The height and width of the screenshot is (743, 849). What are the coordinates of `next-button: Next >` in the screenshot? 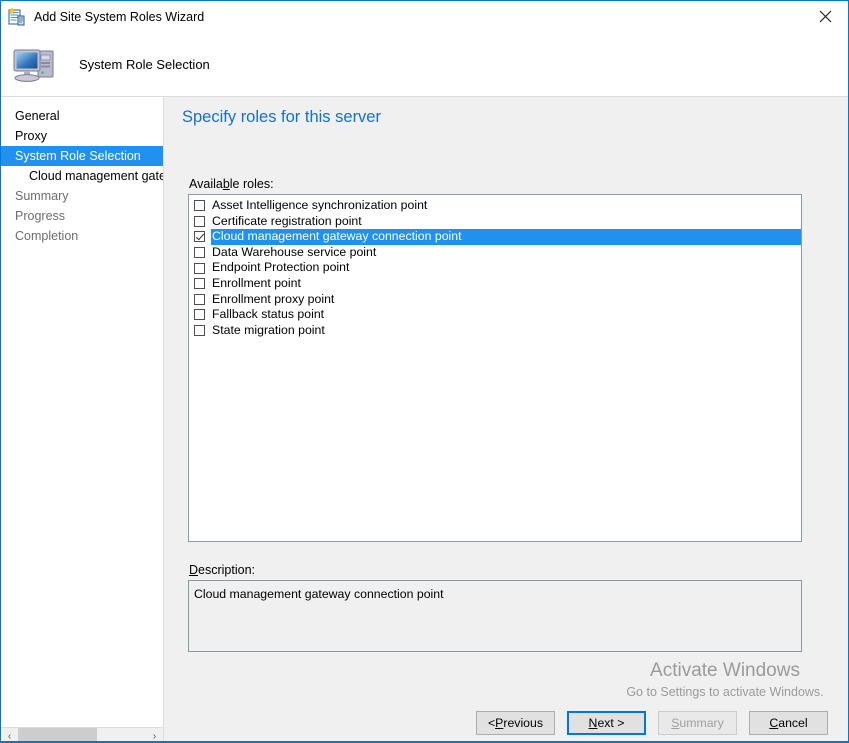 It's located at (606, 723).